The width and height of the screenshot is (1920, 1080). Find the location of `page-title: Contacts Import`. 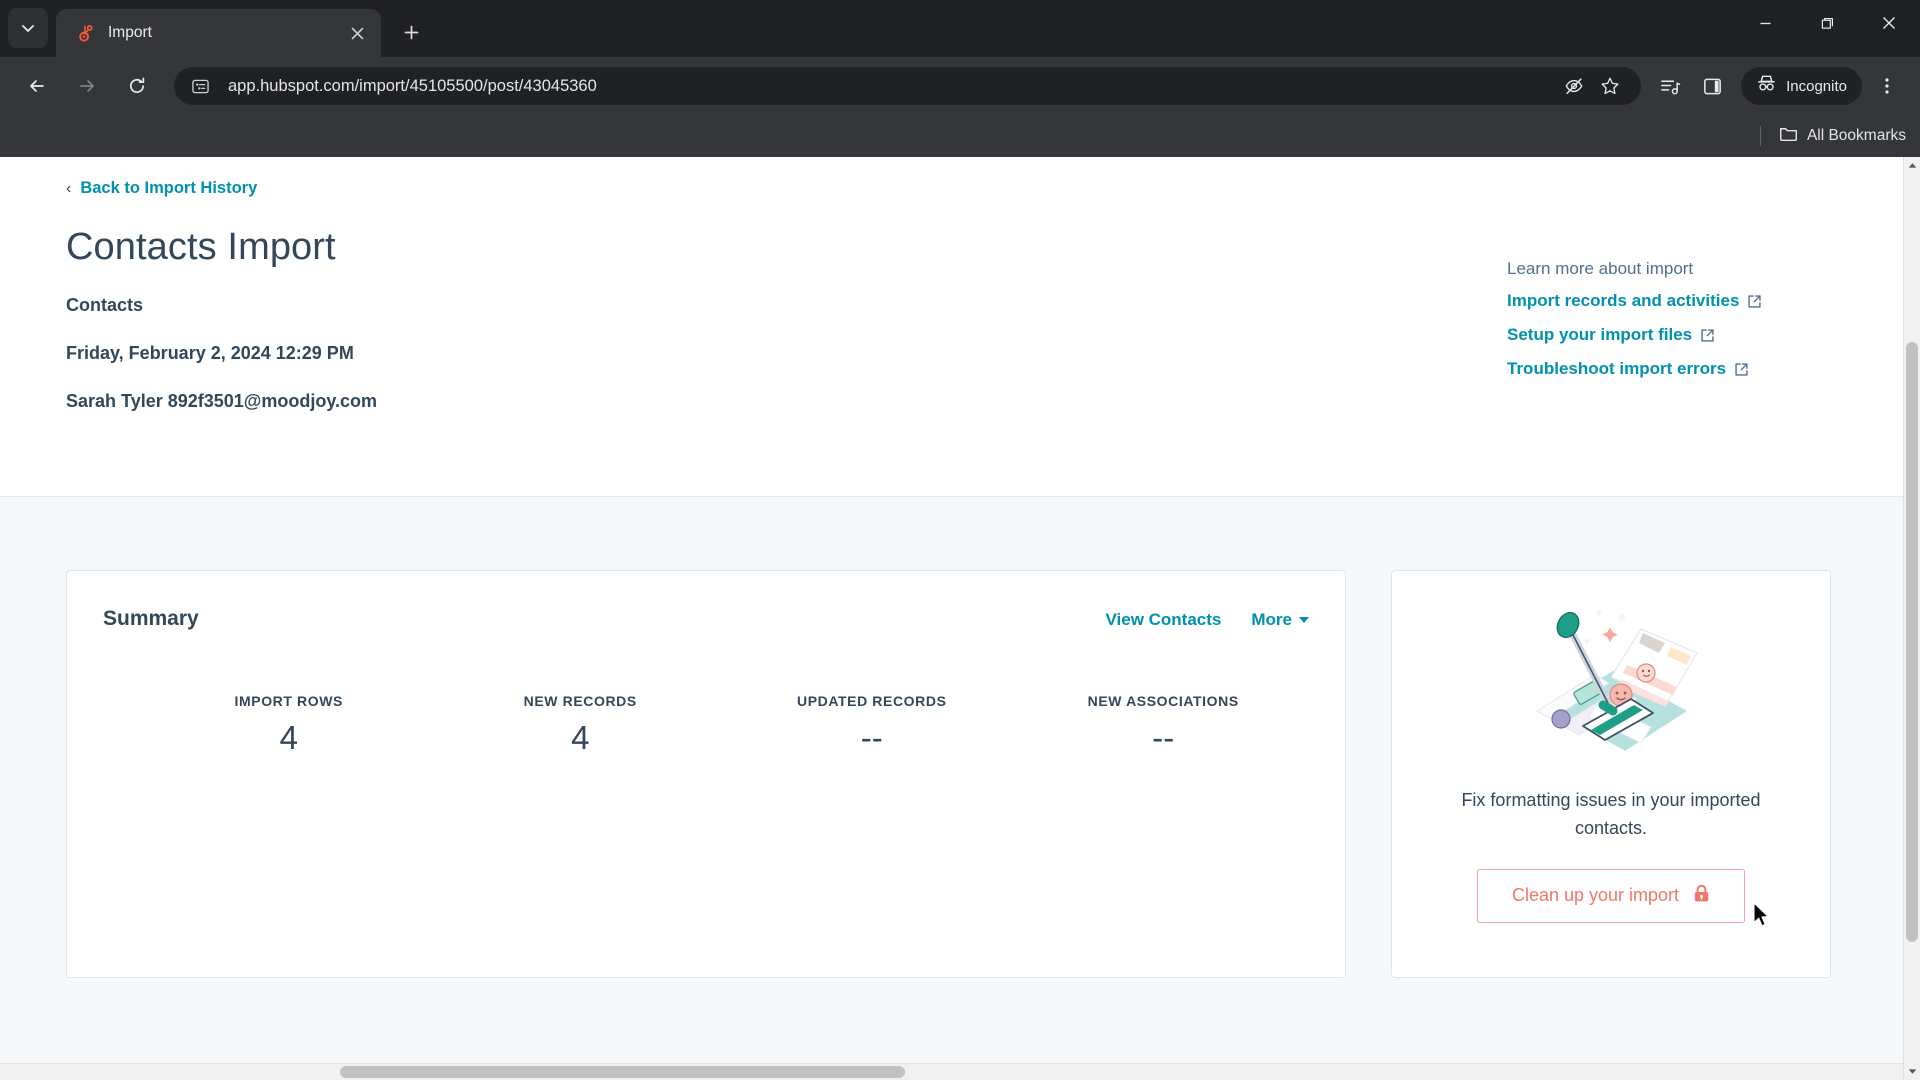

page-title: Contacts Import is located at coordinates (201, 247).